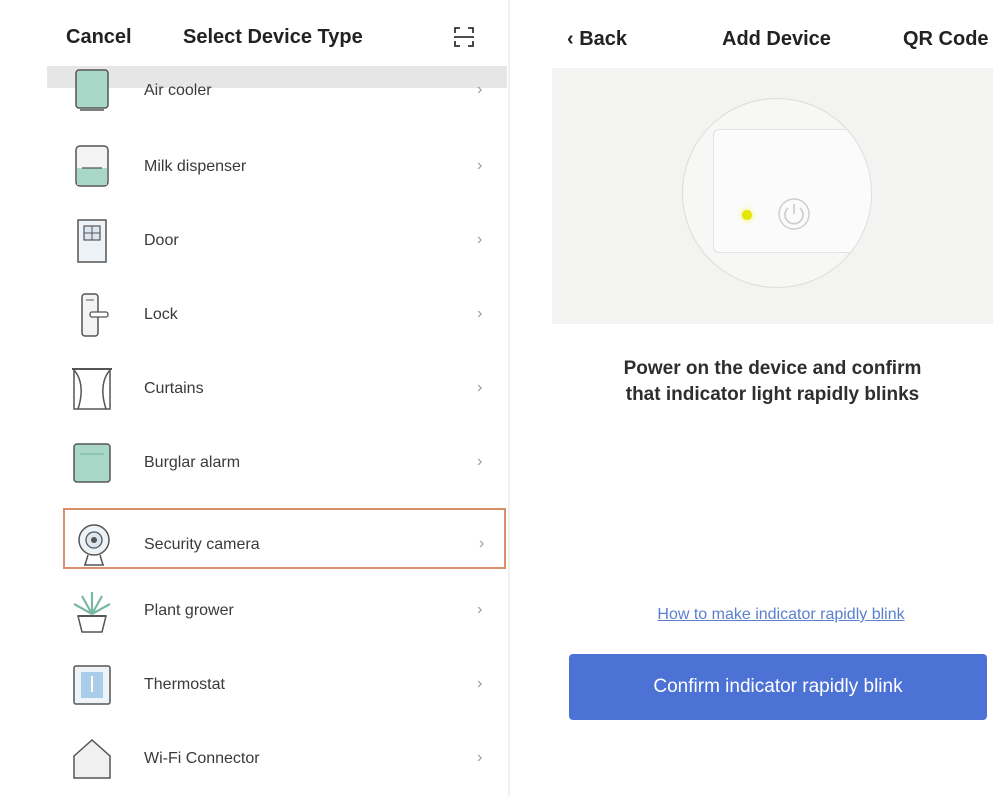 The image size is (993, 796). What do you see at coordinates (99, 37) in the screenshot?
I see `cancel-button: Cancel` at bounding box center [99, 37].